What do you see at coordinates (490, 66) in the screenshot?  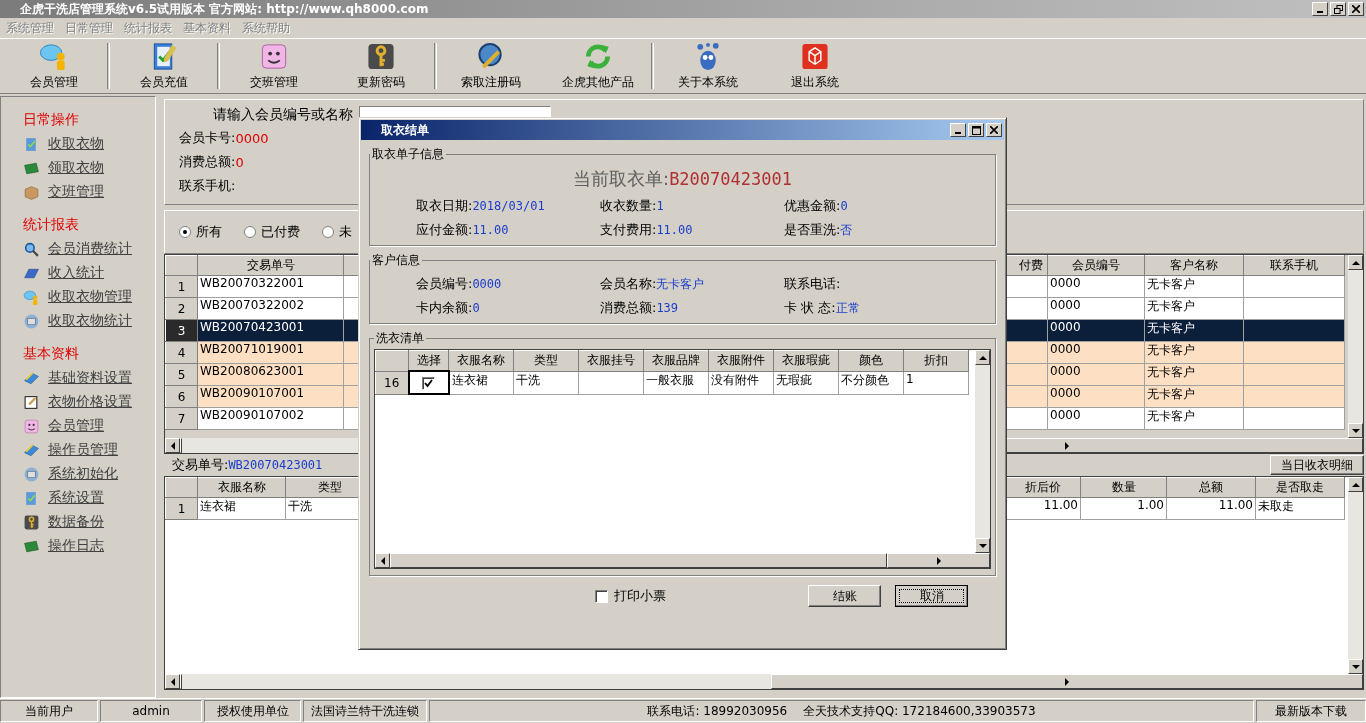 I see `toolbar-button: 索取注册码` at bounding box center [490, 66].